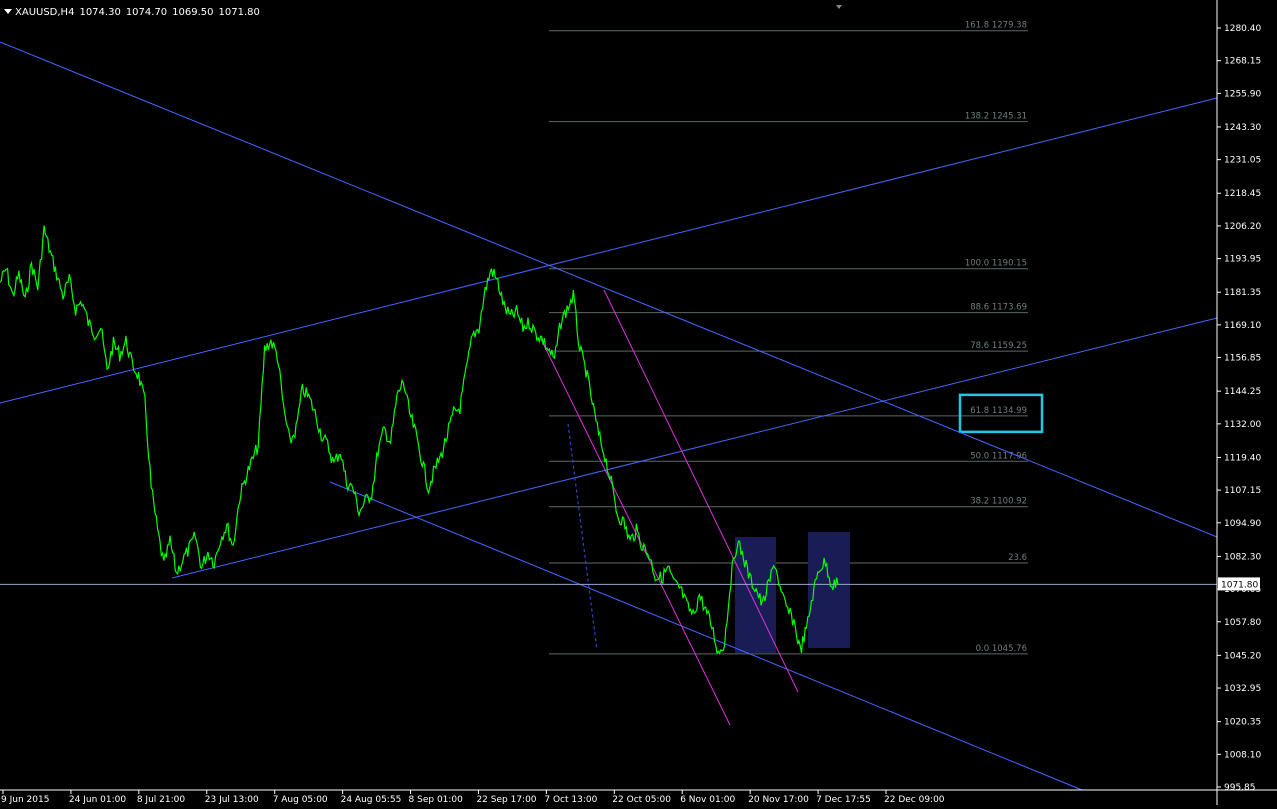 The height and width of the screenshot is (809, 1277). Describe the element at coordinates (839, 7) in the screenshot. I see `shift-marker-icon` at that location.